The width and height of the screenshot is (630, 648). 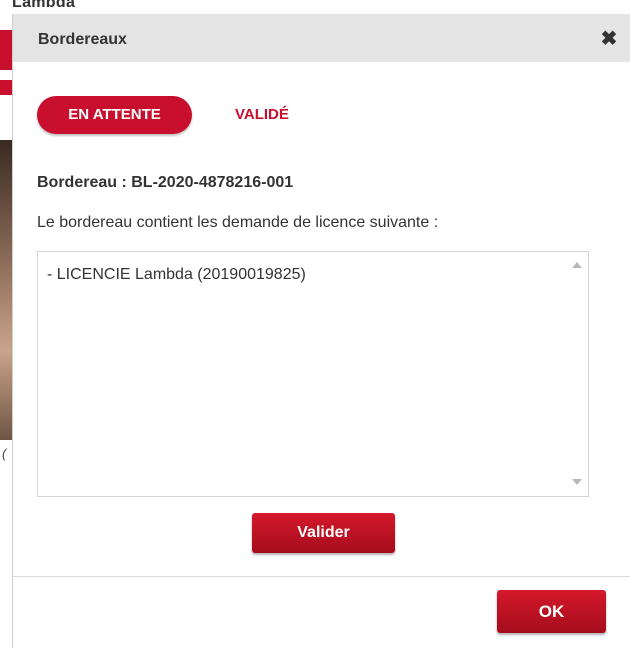 I want to click on footer-divider, so click(x=321, y=576).